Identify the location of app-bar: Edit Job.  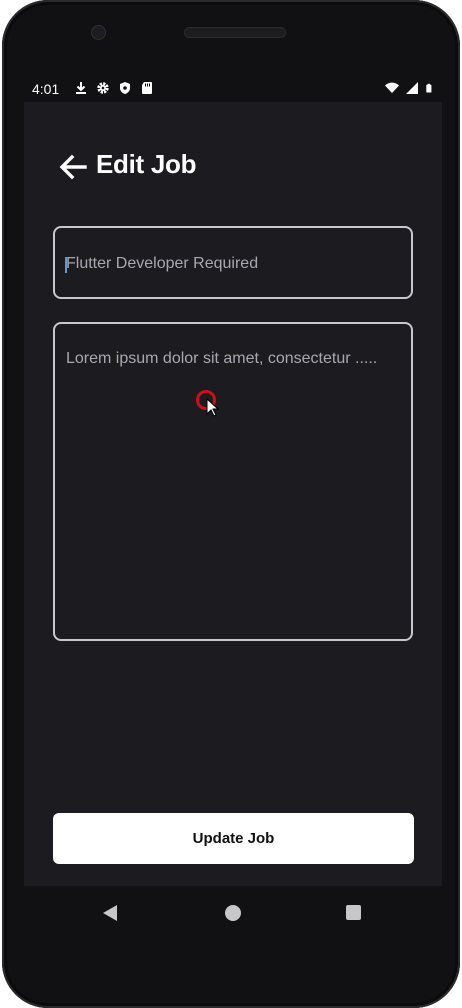
(233, 141).